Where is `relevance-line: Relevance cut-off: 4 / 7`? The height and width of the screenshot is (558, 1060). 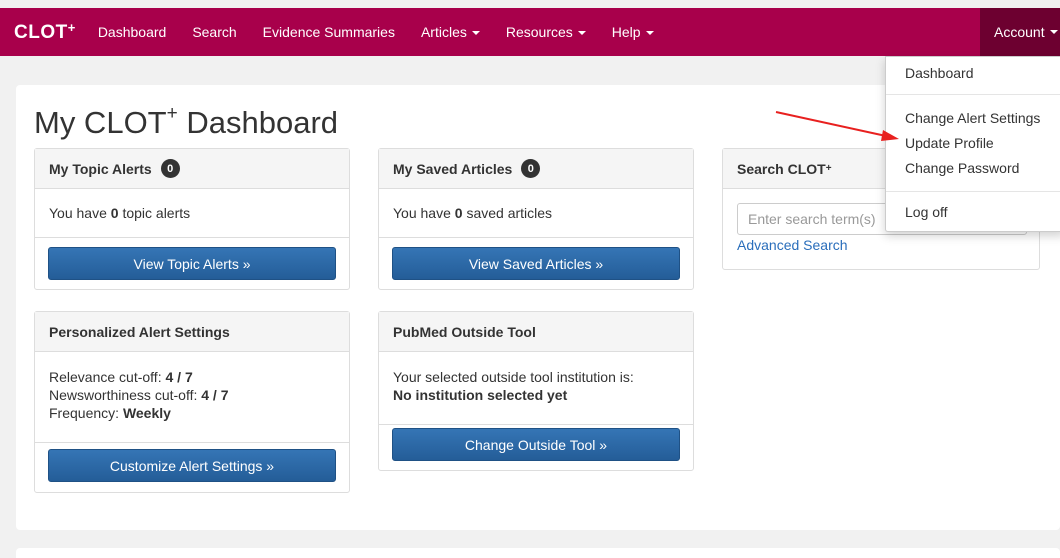 relevance-line: Relevance cut-off: 4 / 7 is located at coordinates (192, 377).